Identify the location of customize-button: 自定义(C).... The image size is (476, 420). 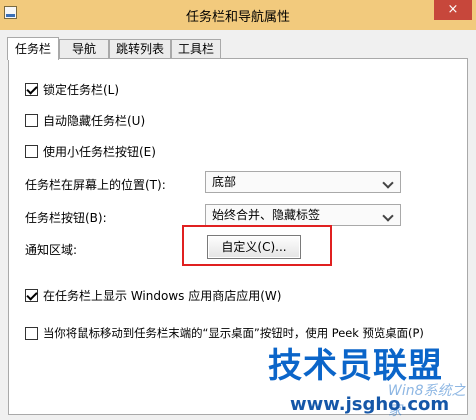
(254, 247).